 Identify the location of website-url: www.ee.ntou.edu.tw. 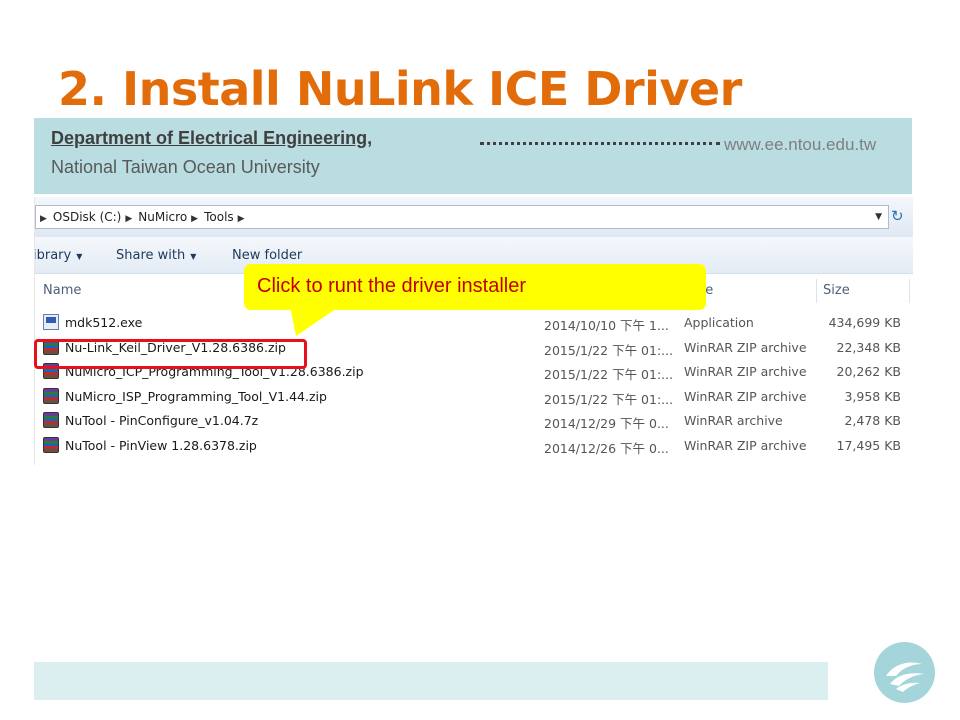
(800, 144).